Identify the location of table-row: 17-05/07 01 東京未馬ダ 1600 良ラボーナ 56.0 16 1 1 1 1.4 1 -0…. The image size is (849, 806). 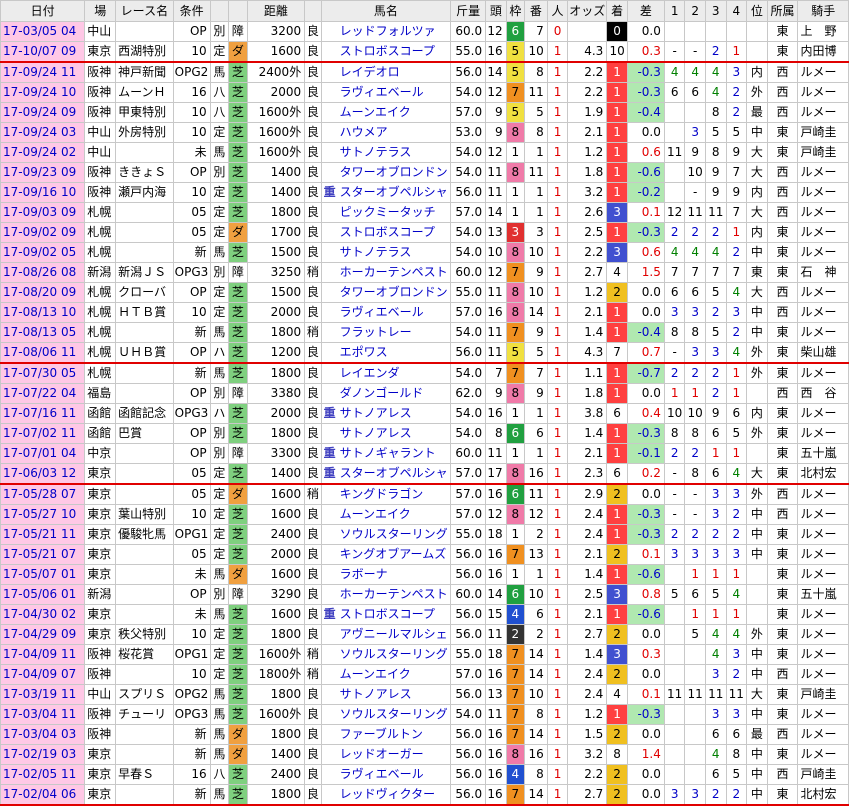
(424, 574).